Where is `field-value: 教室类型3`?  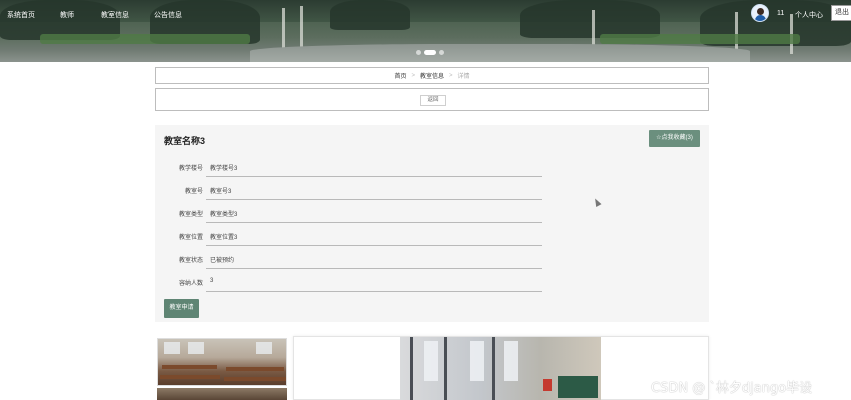
field-value: 教室类型3 is located at coordinates (224, 215).